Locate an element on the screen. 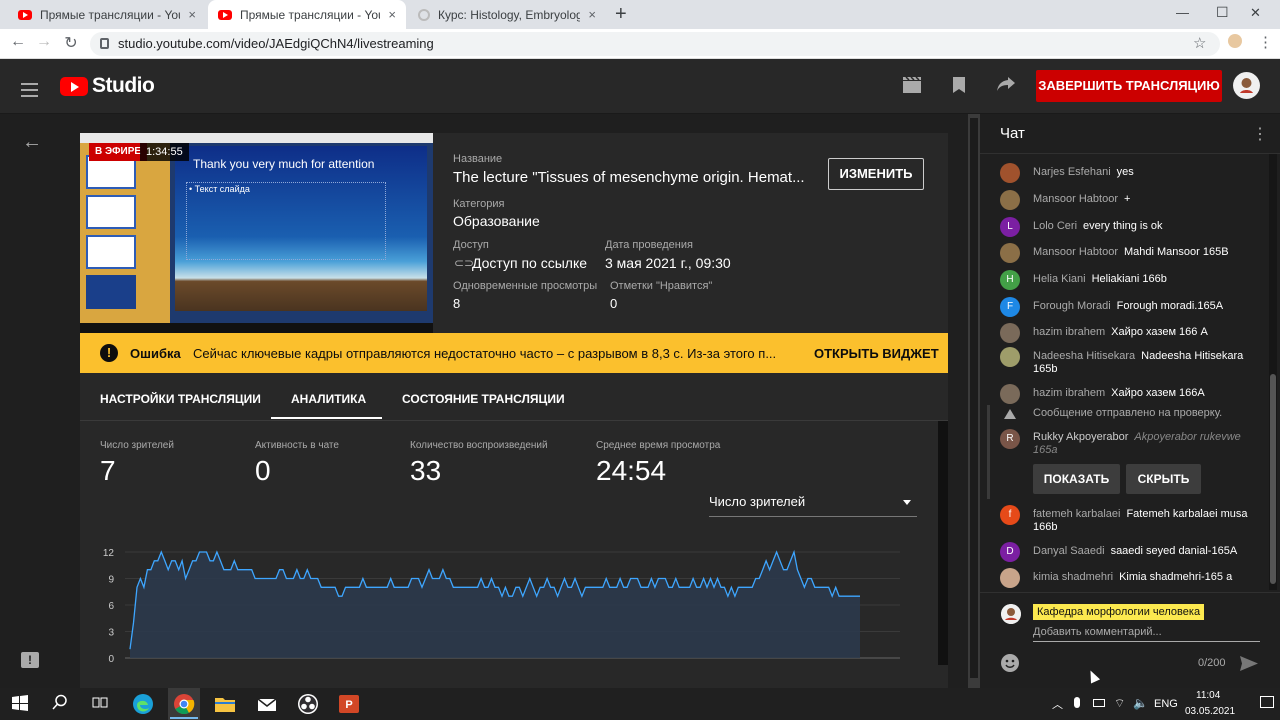 Image resolution: width=1280 pixels, height=720 pixels. notifications-icon is located at coordinates (1267, 702).